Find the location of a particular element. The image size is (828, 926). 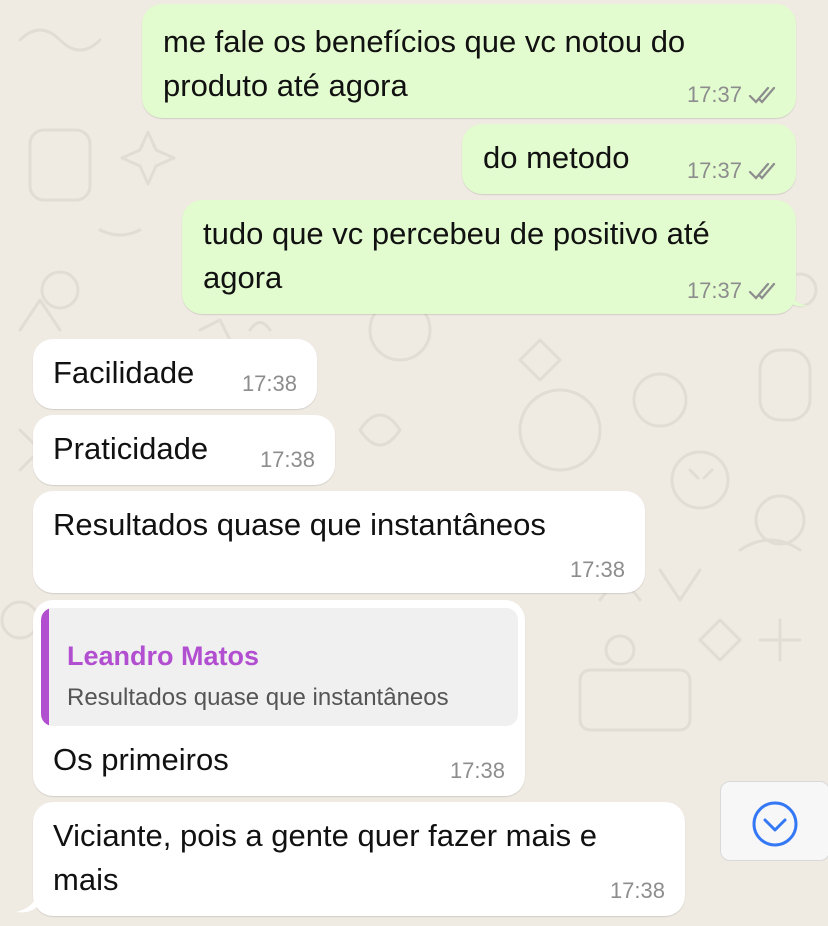

scroll-to-bottom-button is located at coordinates (774, 821).